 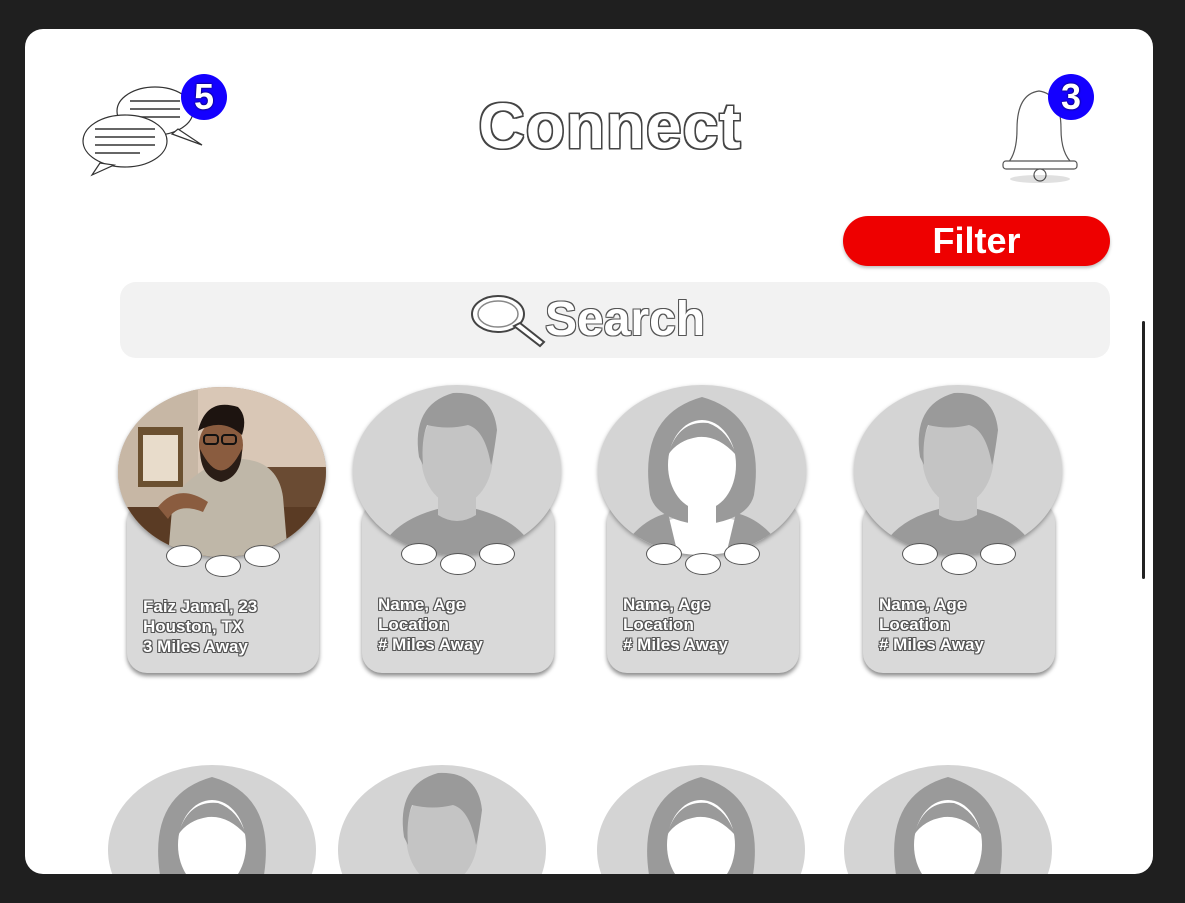 What do you see at coordinates (976, 241) in the screenshot?
I see `filter-button: Filter` at bounding box center [976, 241].